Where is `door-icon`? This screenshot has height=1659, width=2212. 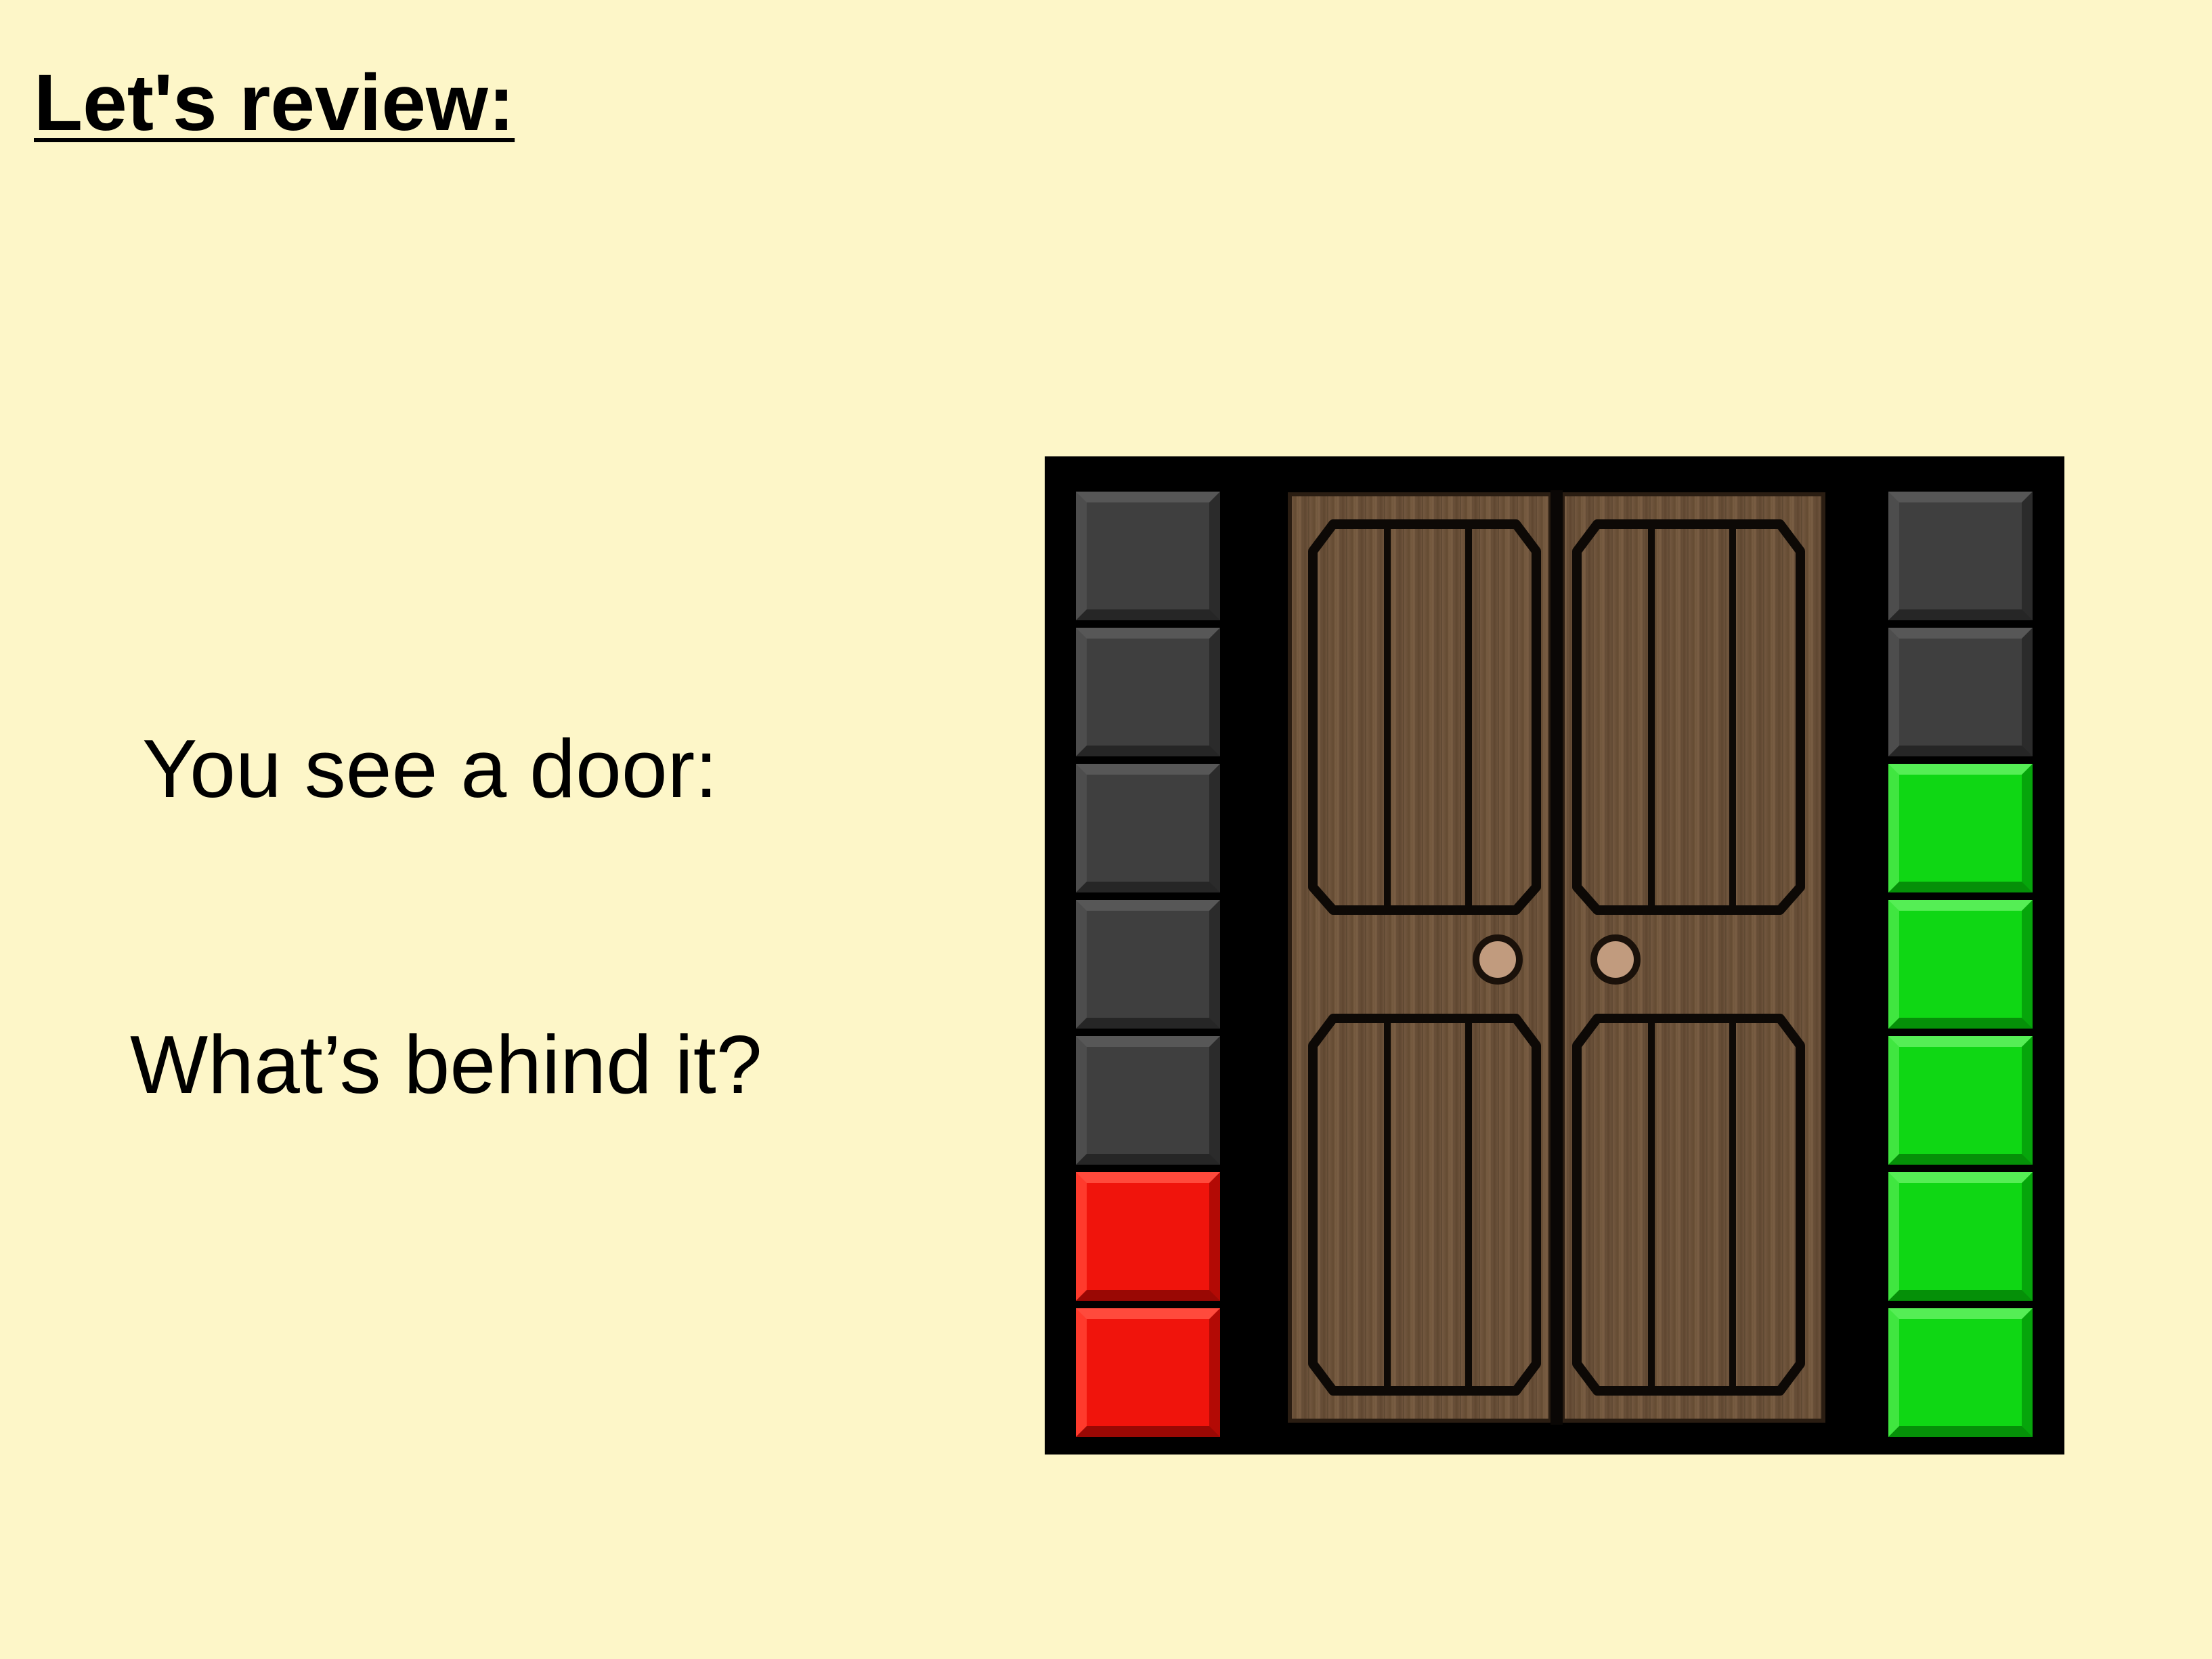 door-icon is located at coordinates (1556, 957).